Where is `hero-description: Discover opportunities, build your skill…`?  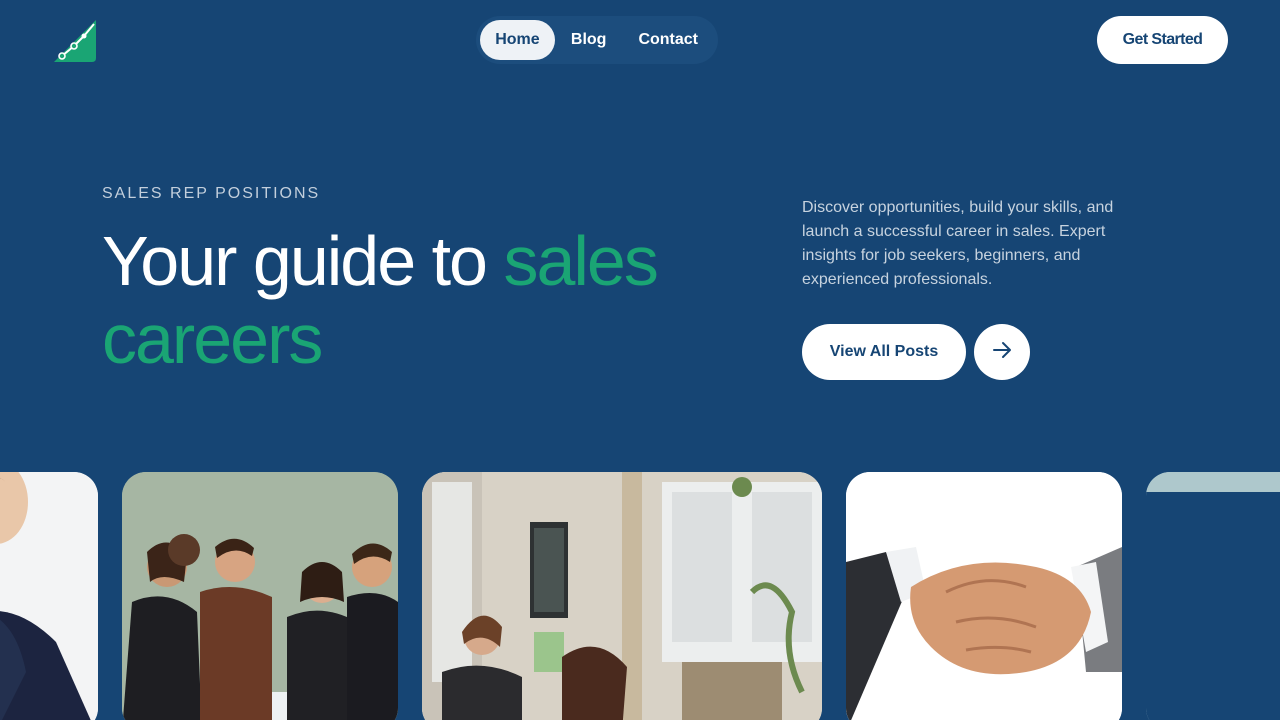 hero-description: Discover opportunities, build your skill… is located at coordinates (958, 243).